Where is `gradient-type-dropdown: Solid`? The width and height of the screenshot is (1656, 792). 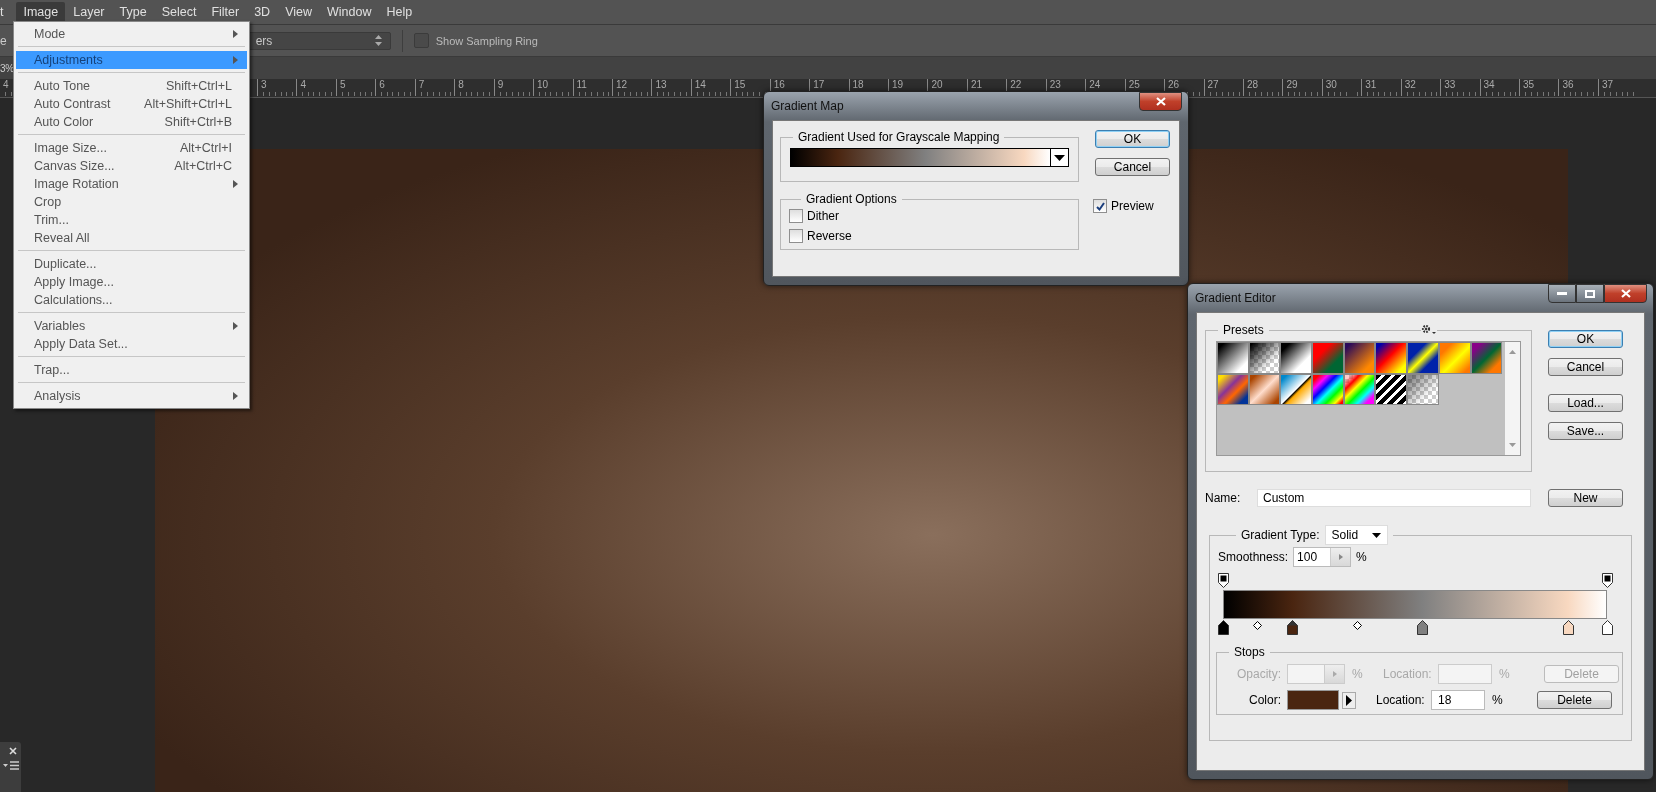 gradient-type-dropdown: Solid is located at coordinates (1356, 535).